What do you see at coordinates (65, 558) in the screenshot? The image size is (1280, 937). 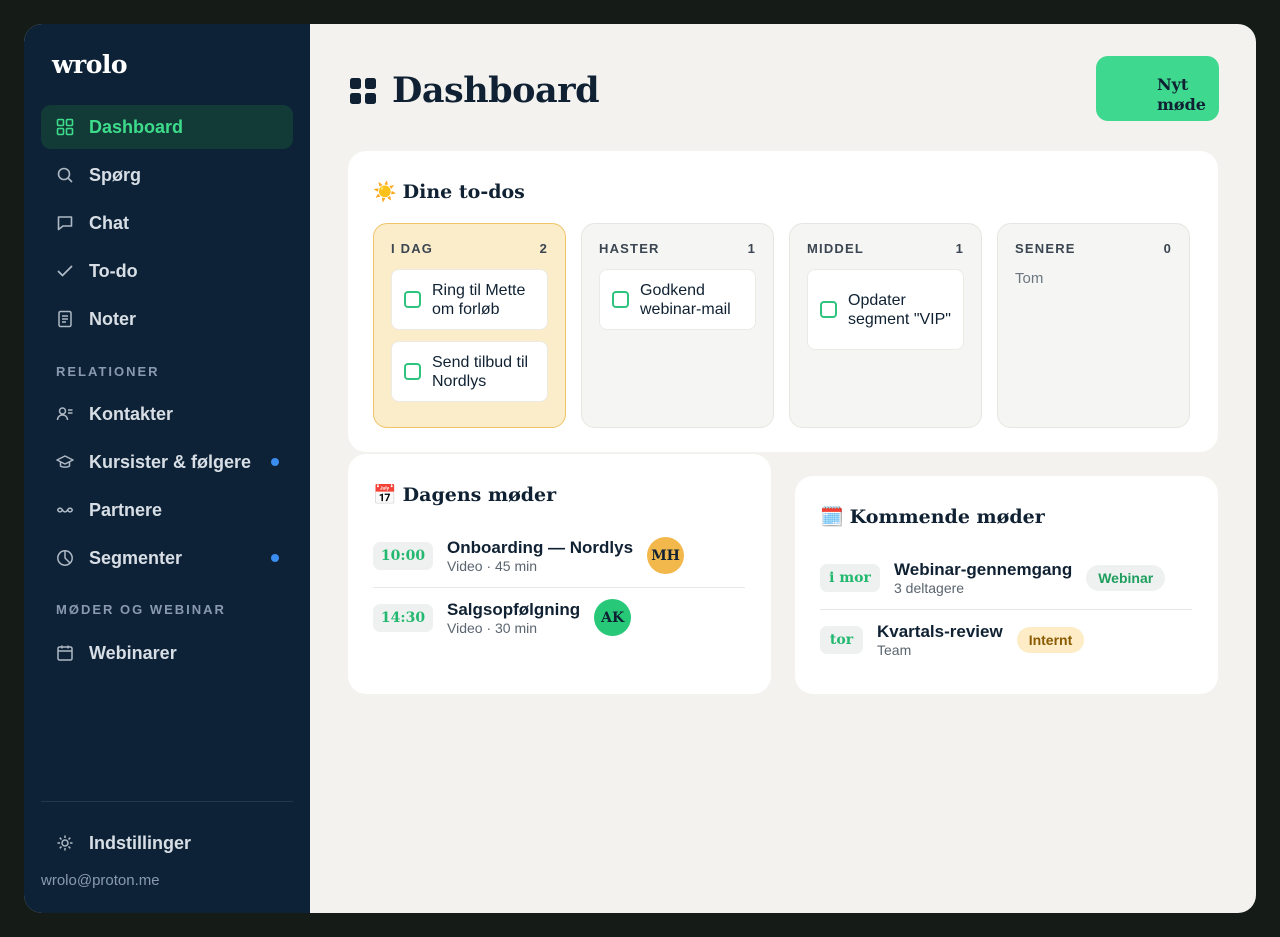 I see `pie-chart-icon` at bounding box center [65, 558].